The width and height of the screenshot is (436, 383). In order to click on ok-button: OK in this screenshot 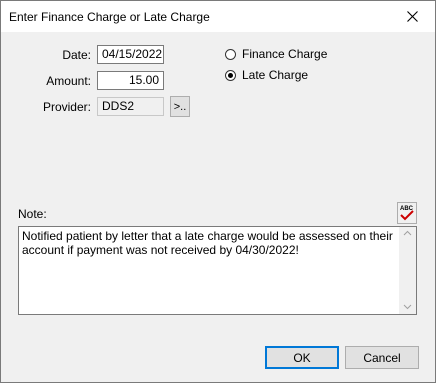, I will do `click(302, 357)`.